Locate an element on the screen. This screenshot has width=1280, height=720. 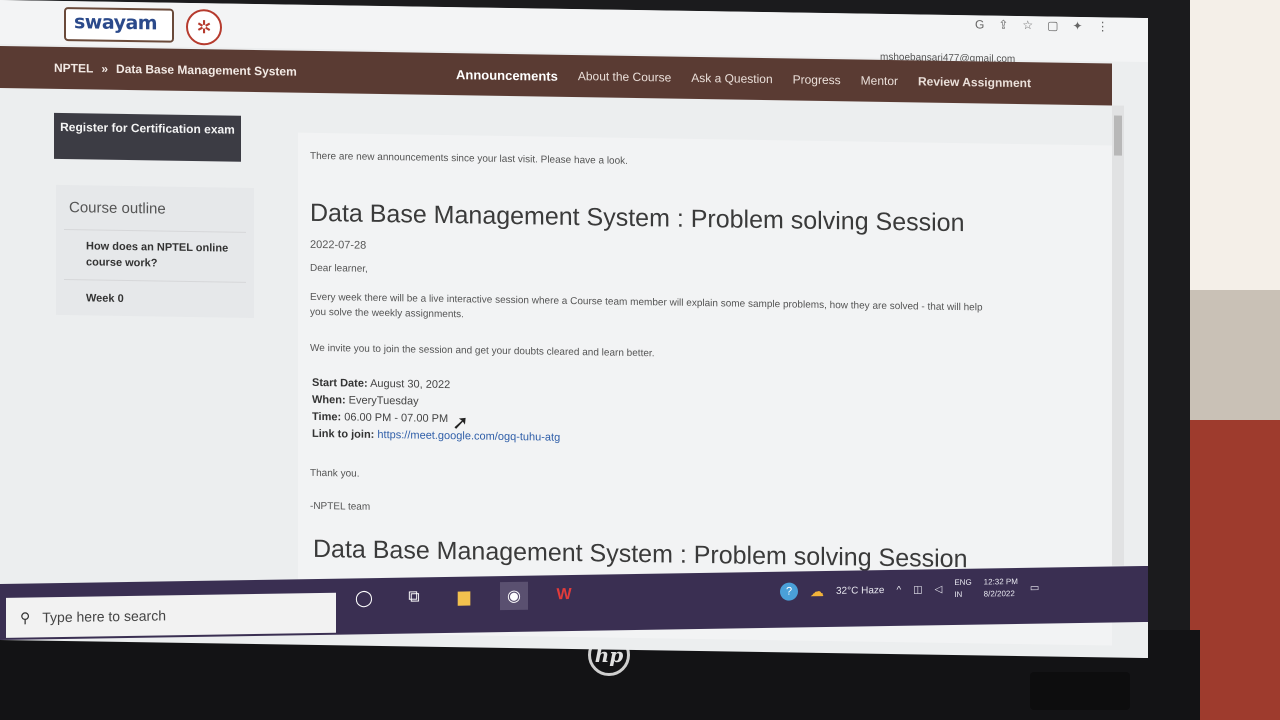
language-indicator: ENG IN is located at coordinates (962, 589).